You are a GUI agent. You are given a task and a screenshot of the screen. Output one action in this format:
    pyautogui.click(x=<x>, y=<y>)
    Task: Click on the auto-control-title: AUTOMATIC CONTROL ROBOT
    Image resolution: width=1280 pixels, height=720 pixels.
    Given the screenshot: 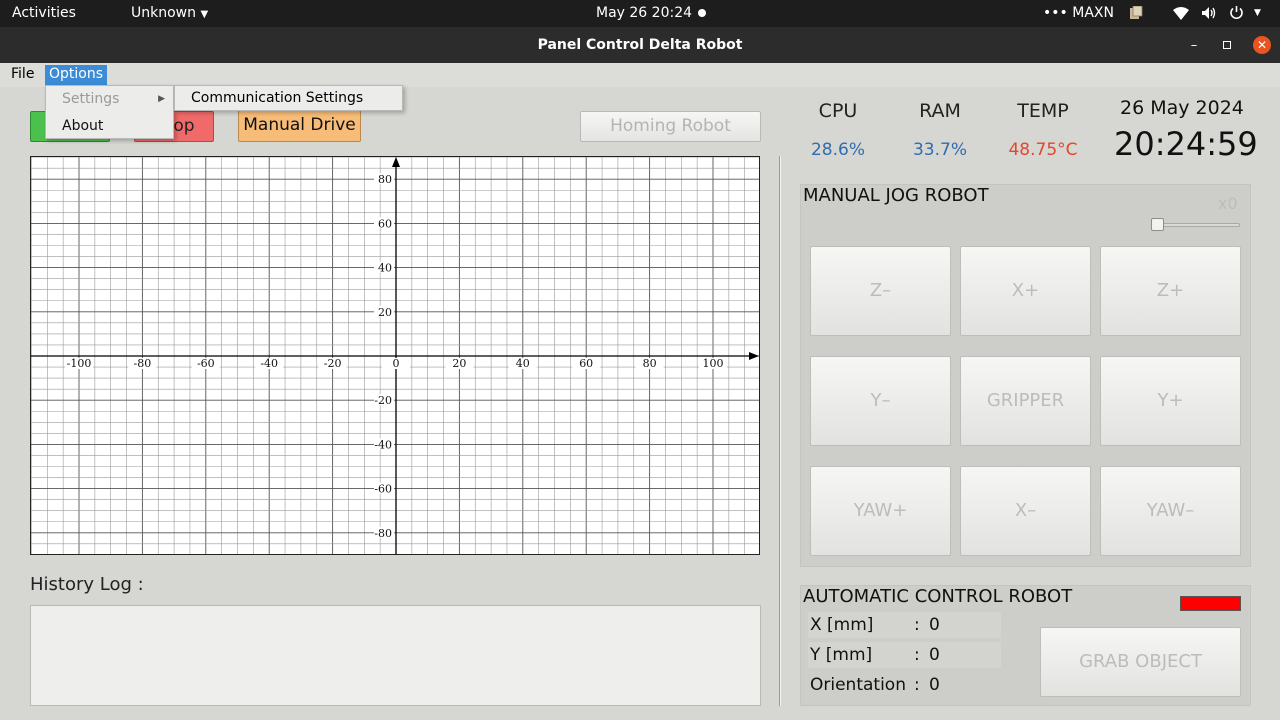 What is the action you would take?
    pyautogui.click(x=938, y=596)
    